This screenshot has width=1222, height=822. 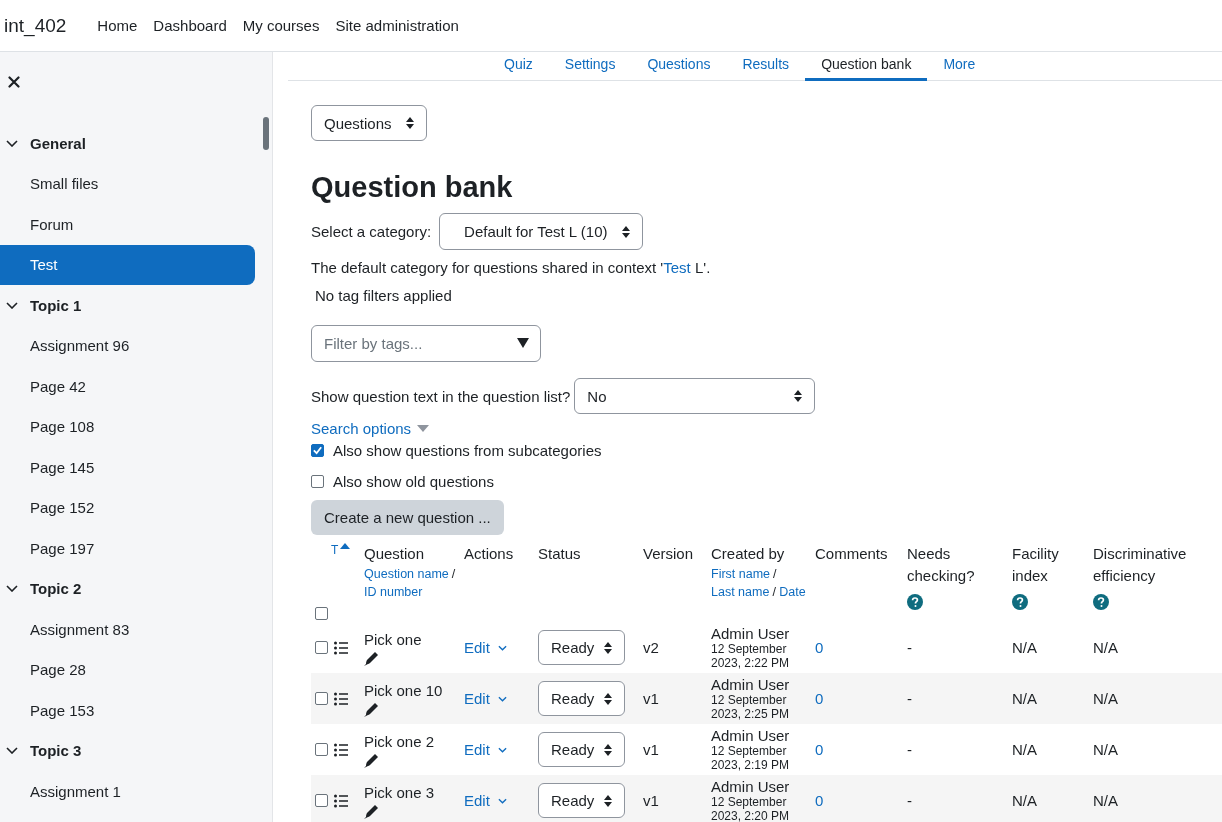 What do you see at coordinates (766, 66) in the screenshot?
I see `tab: Results` at bounding box center [766, 66].